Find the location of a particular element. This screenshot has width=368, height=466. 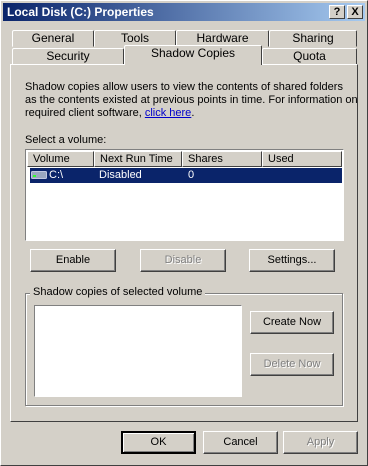

tab-shadow-copies: Shadow Copies is located at coordinates (193, 55).